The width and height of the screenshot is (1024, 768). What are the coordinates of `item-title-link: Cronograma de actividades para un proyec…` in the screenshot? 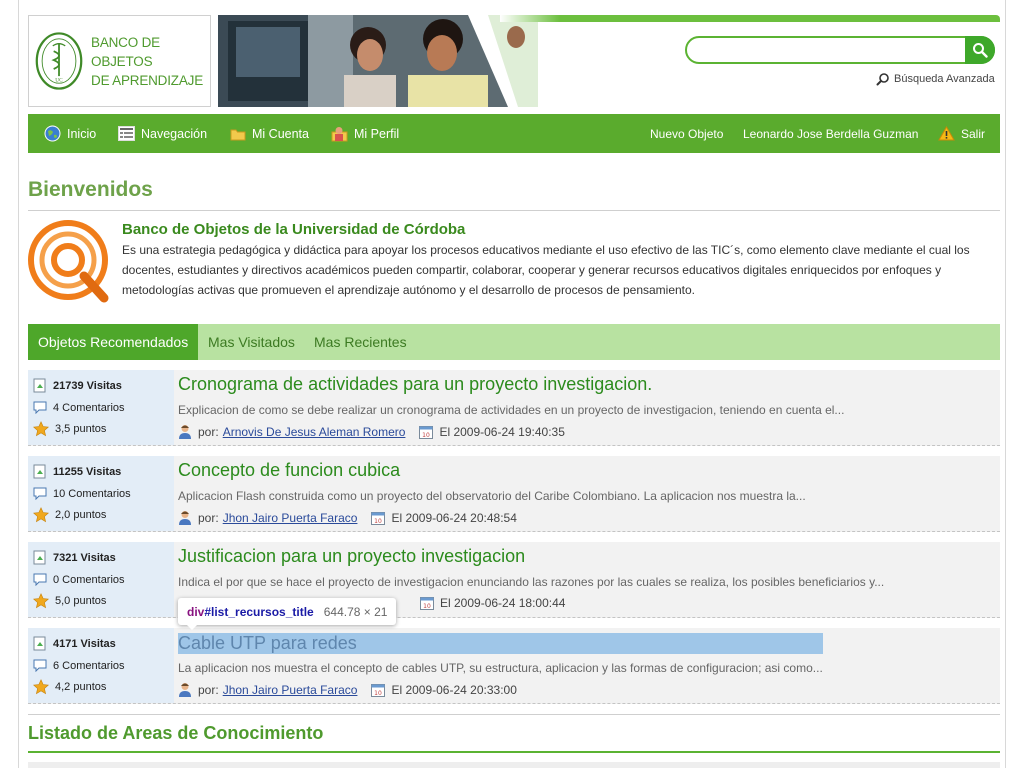 It's located at (415, 384).